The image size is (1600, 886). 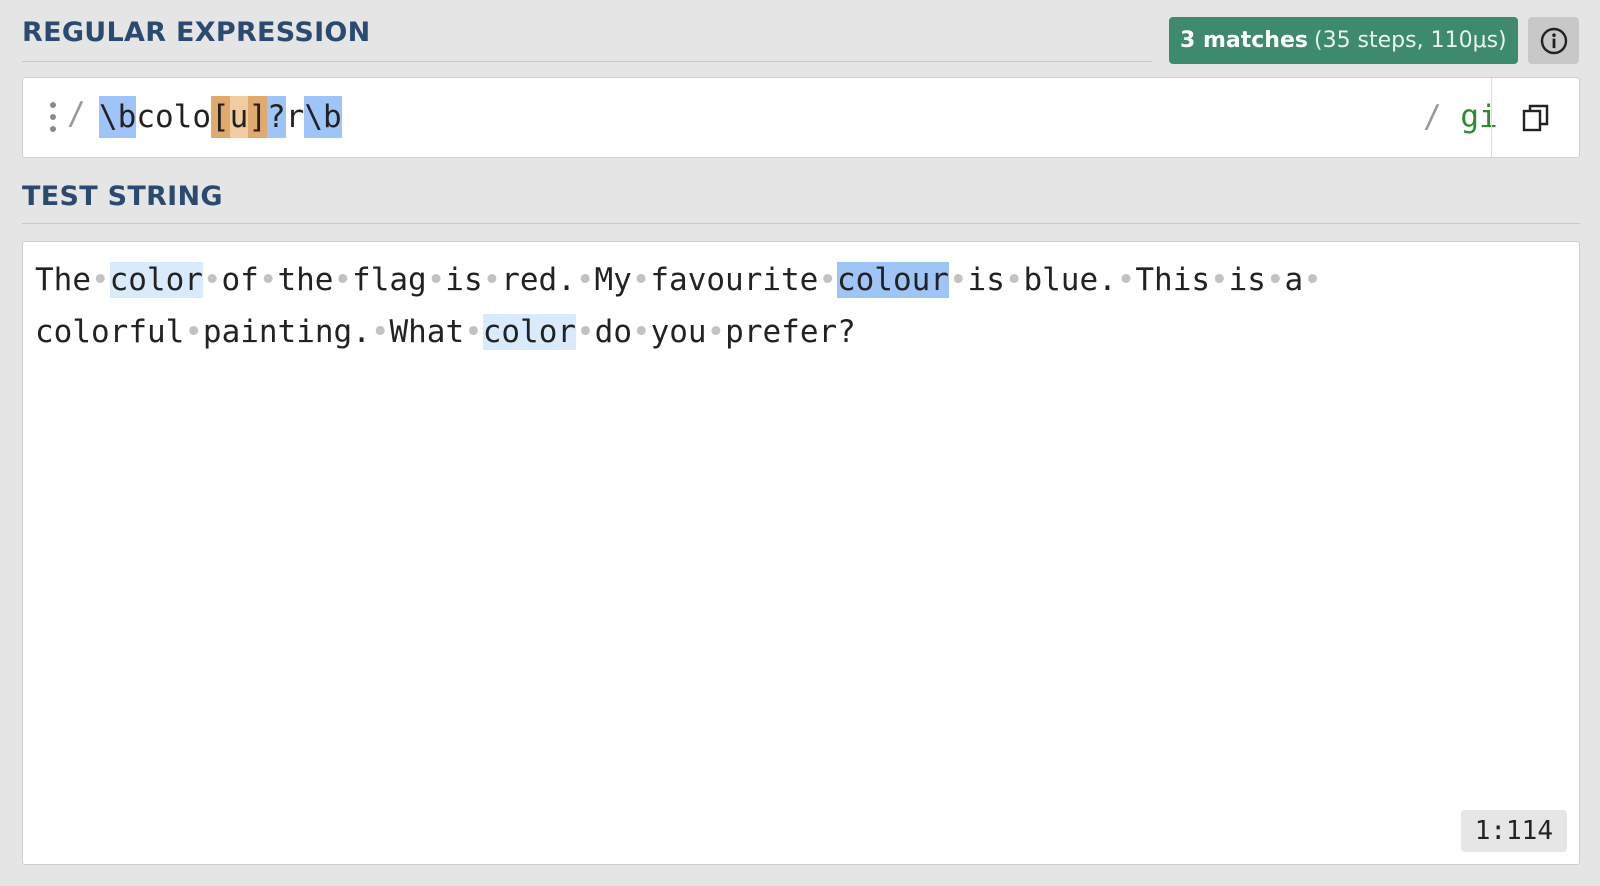 What do you see at coordinates (1173, 280) in the screenshot?
I see `test-word: This` at bounding box center [1173, 280].